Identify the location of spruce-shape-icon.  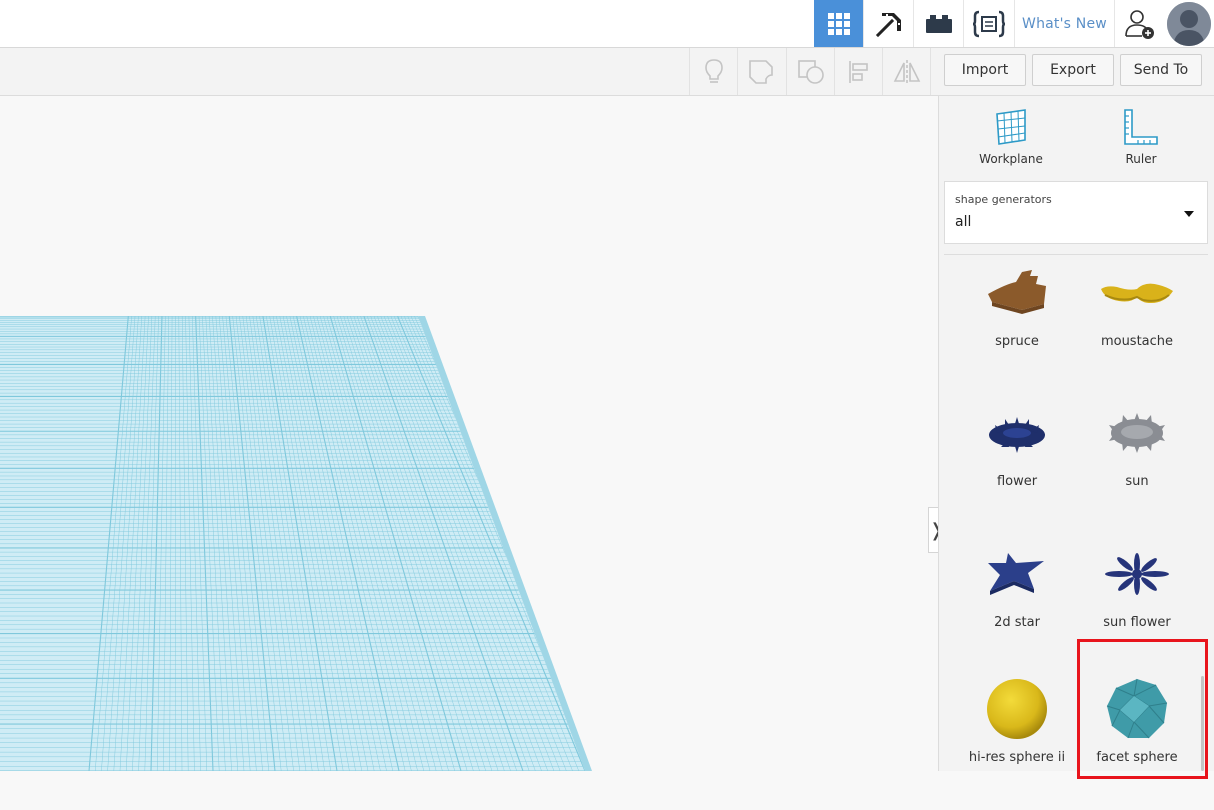
(1017, 292).